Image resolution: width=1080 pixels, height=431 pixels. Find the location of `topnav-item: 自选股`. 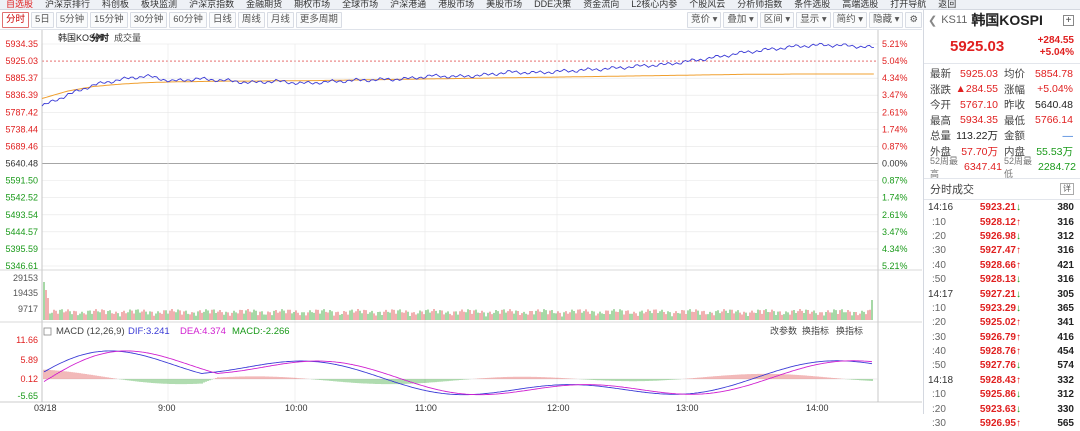

topnav-item: 自选股 is located at coordinates (19, 4).